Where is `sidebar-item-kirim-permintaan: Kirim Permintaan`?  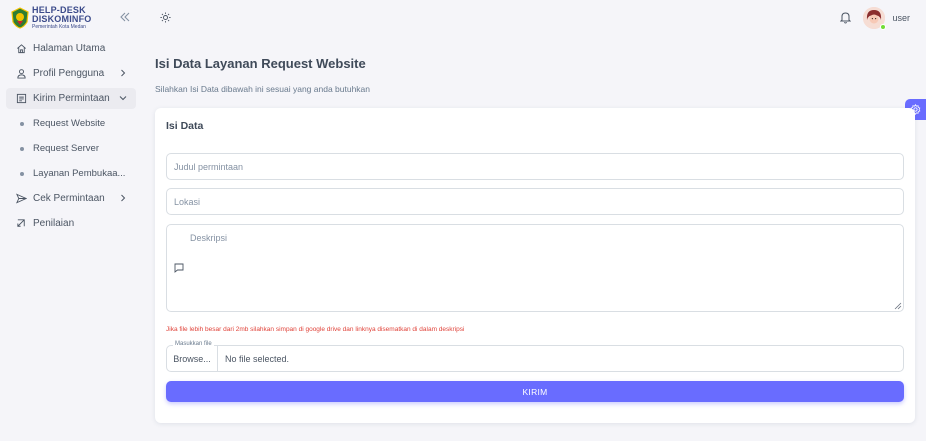
sidebar-item-kirim-permintaan: Kirim Permintaan is located at coordinates (71, 98).